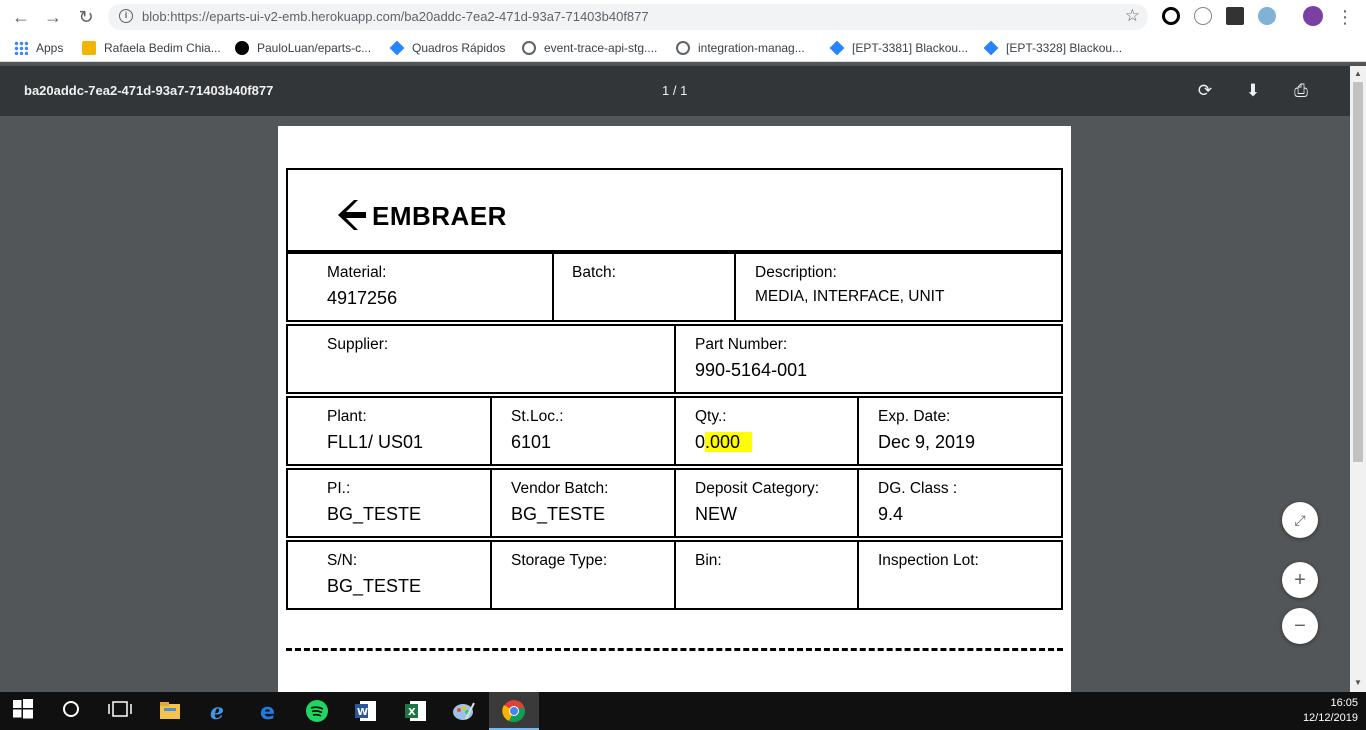 The image size is (1366, 730). Describe the element at coordinates (73, 711) in the screenshot. I see `search-icon` at that location.